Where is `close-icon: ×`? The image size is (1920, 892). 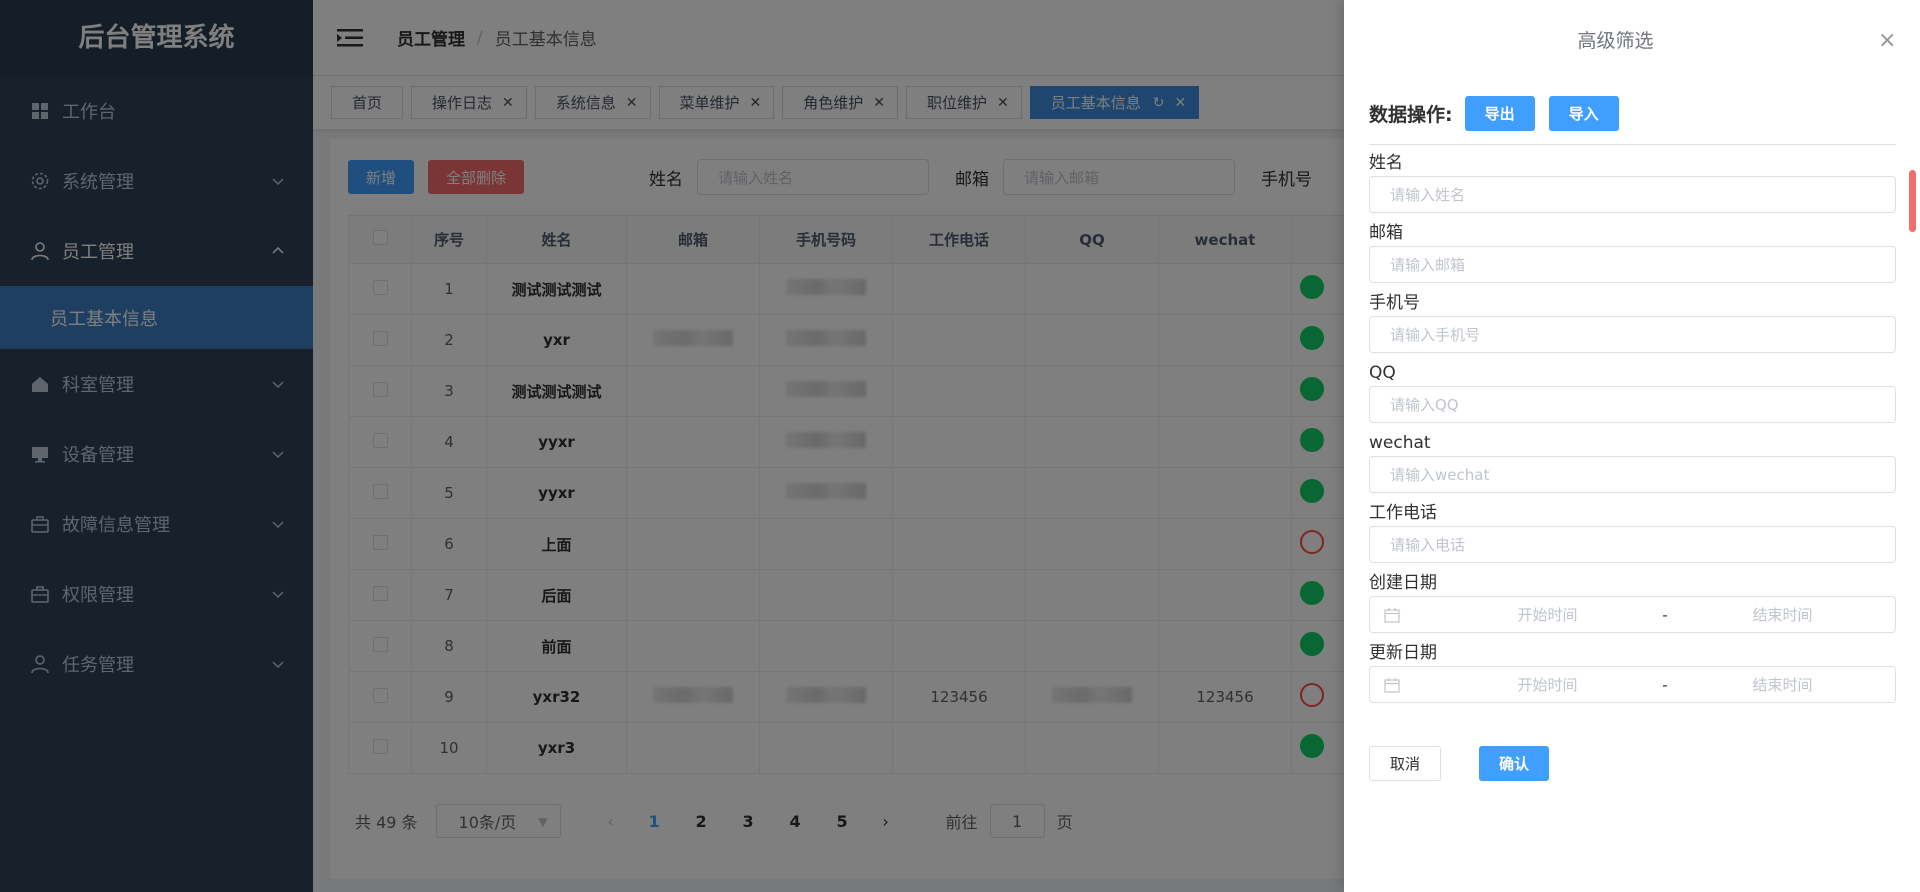
close-icon: × is located at coordinates (1887, 40).